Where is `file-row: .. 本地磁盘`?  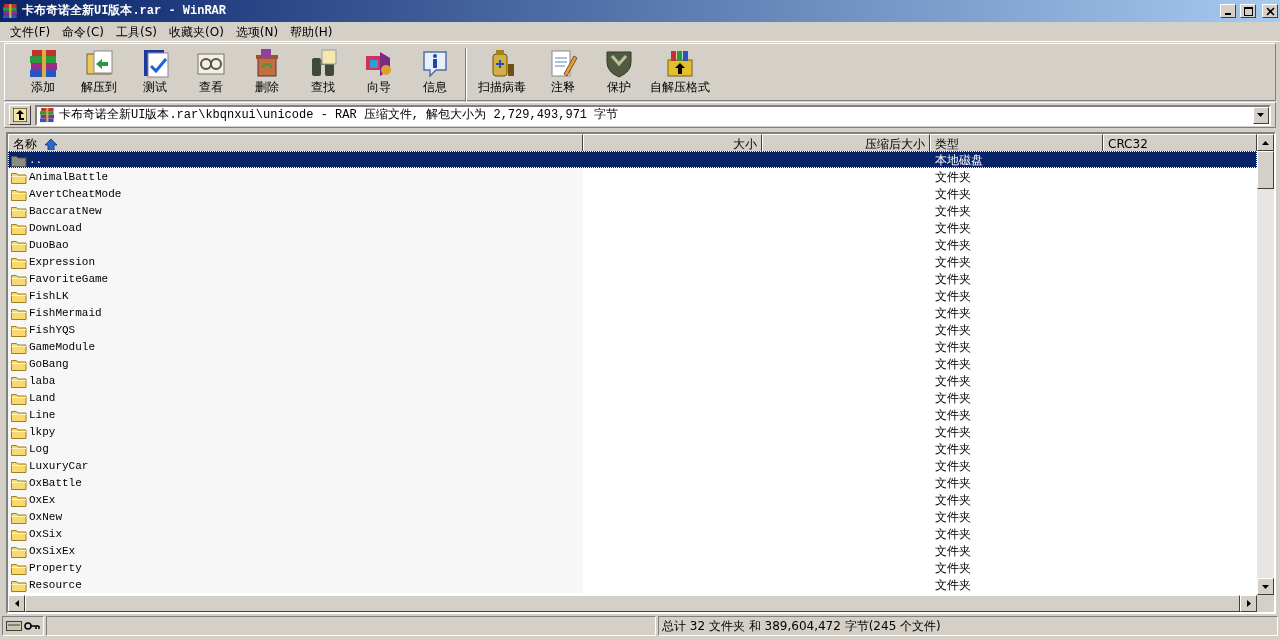
file-row: .. 本地磁盘 is located at coordinates (632, 159).